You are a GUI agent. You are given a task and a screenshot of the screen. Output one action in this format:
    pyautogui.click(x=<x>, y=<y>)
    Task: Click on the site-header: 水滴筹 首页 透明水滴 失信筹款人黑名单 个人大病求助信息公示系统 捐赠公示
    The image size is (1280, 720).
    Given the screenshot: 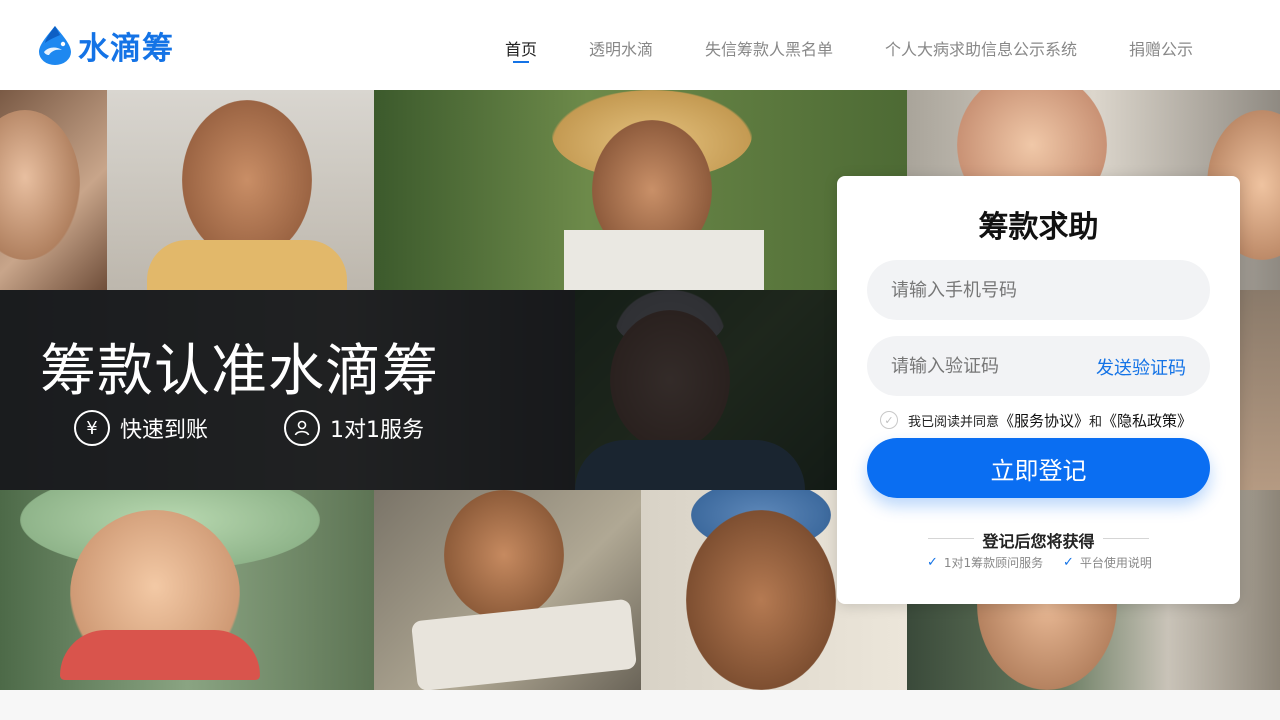 What is the action you would take?
    pyautogui.click(x=640, y=45)
    